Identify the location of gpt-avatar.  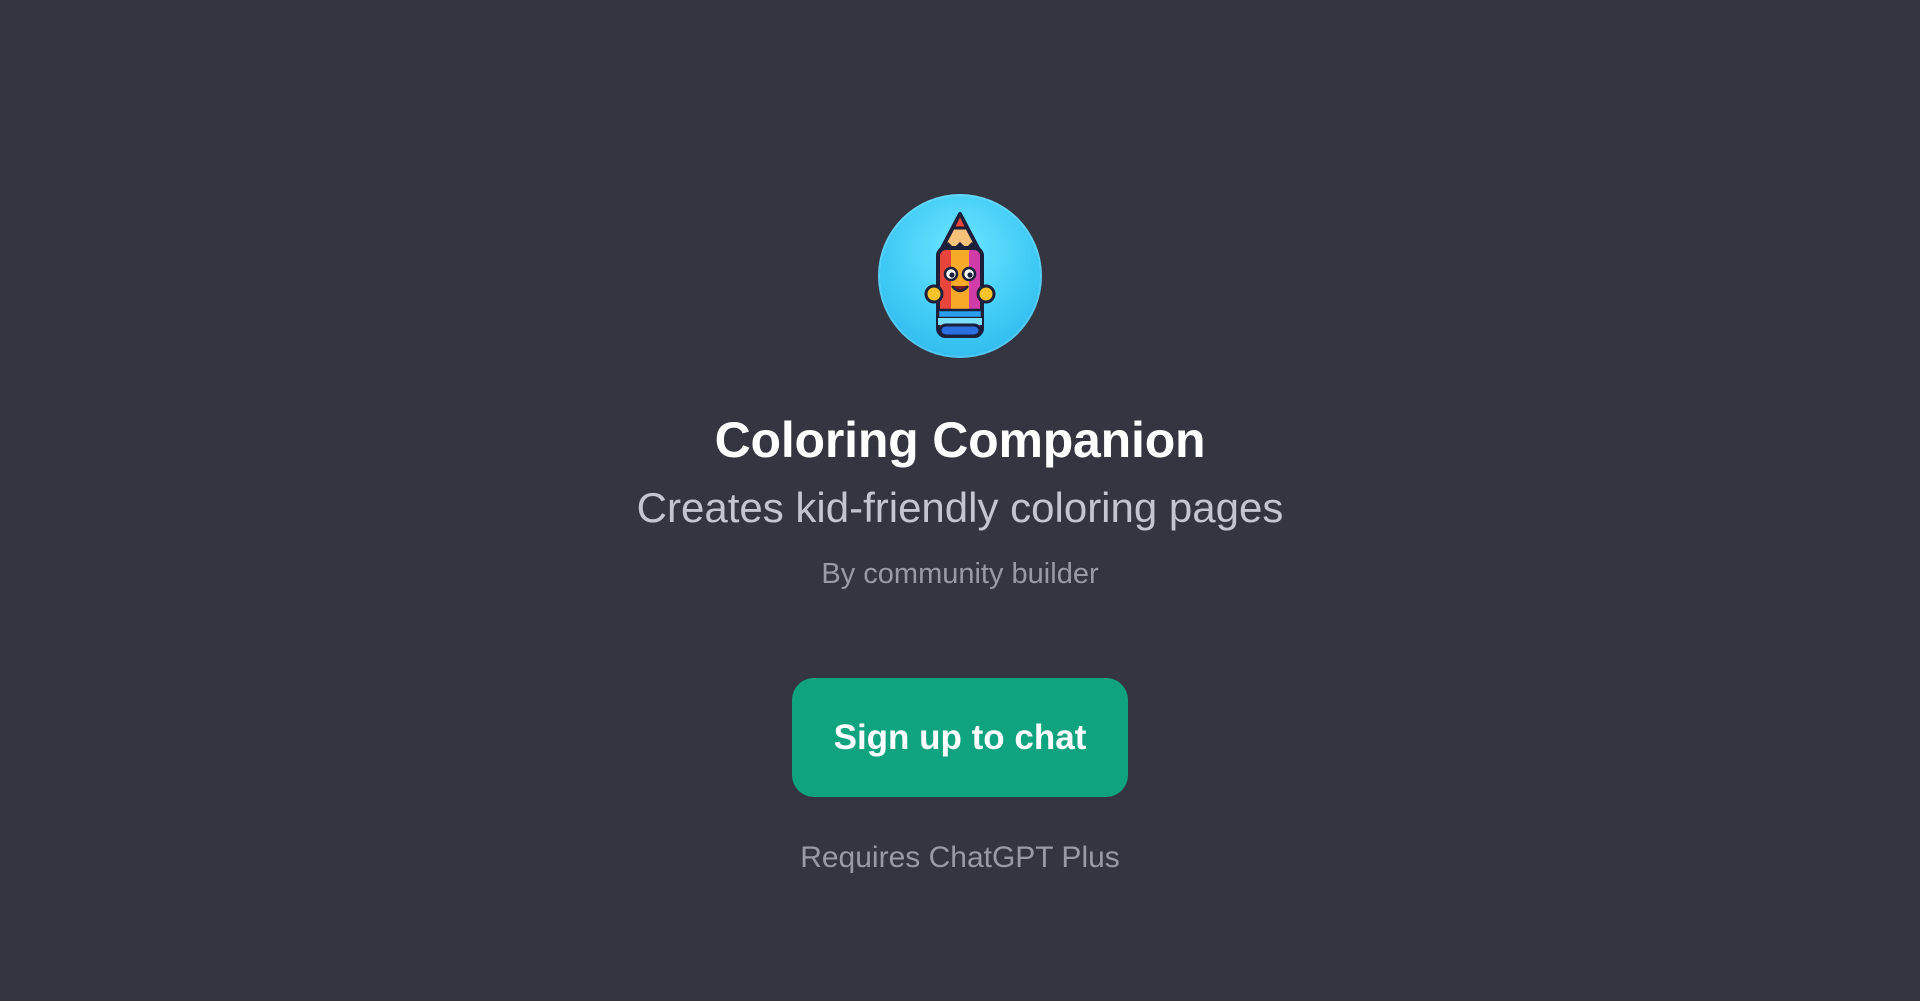
(960, 276).